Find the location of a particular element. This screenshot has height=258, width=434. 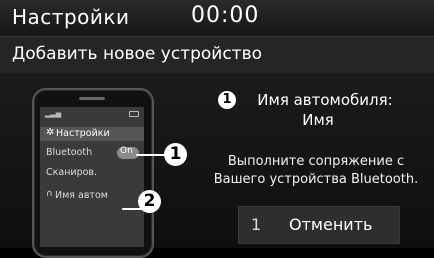

signal-icon: ▂▃▅ is located at coordinates (53, 114).